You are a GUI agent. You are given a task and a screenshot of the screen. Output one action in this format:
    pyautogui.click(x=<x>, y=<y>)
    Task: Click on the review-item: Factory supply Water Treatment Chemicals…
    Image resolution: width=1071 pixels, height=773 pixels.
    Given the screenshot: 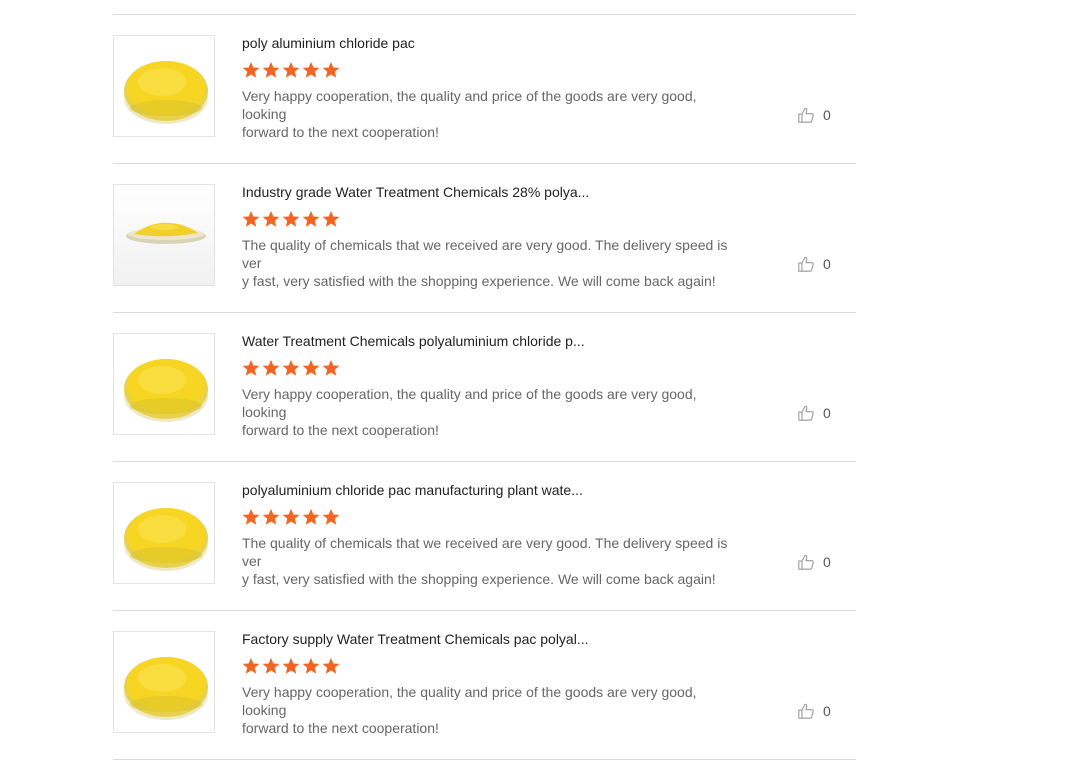 What is the action you would take?
    pyautogui.click(x=484, y=685)
    